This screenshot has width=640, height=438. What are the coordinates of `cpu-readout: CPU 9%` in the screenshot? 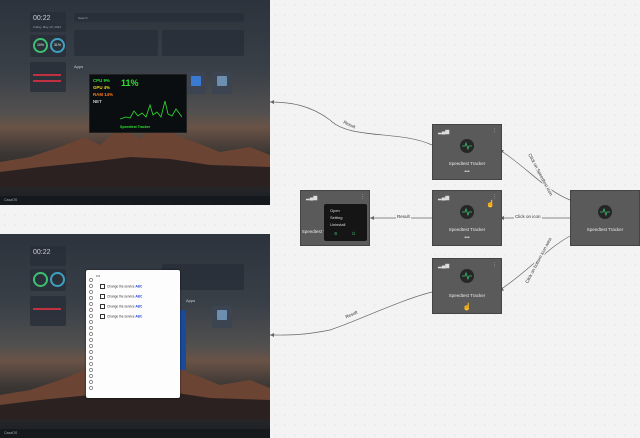 It's located at (101, 80).